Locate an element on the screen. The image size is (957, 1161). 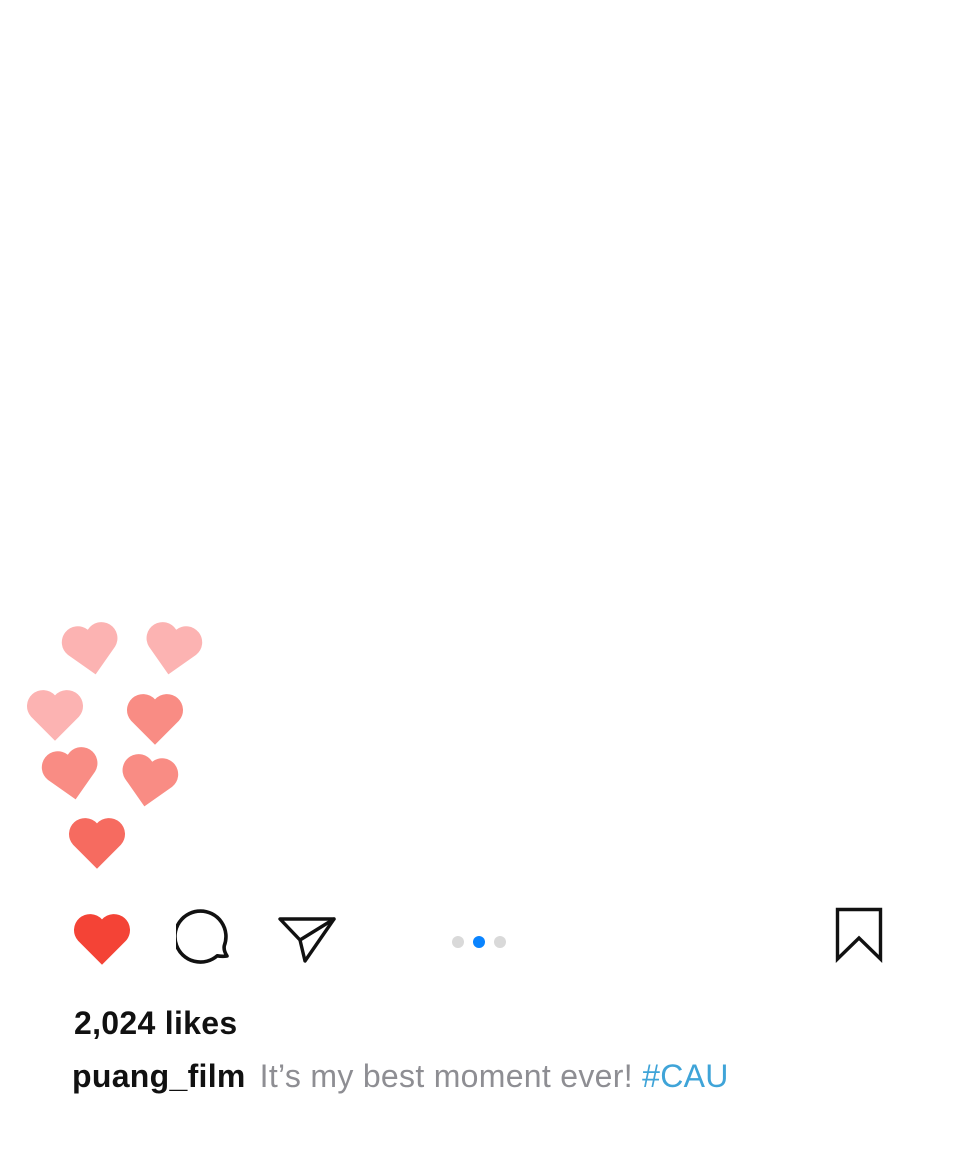
bookmark-icon is located at coordinates (859, 935).